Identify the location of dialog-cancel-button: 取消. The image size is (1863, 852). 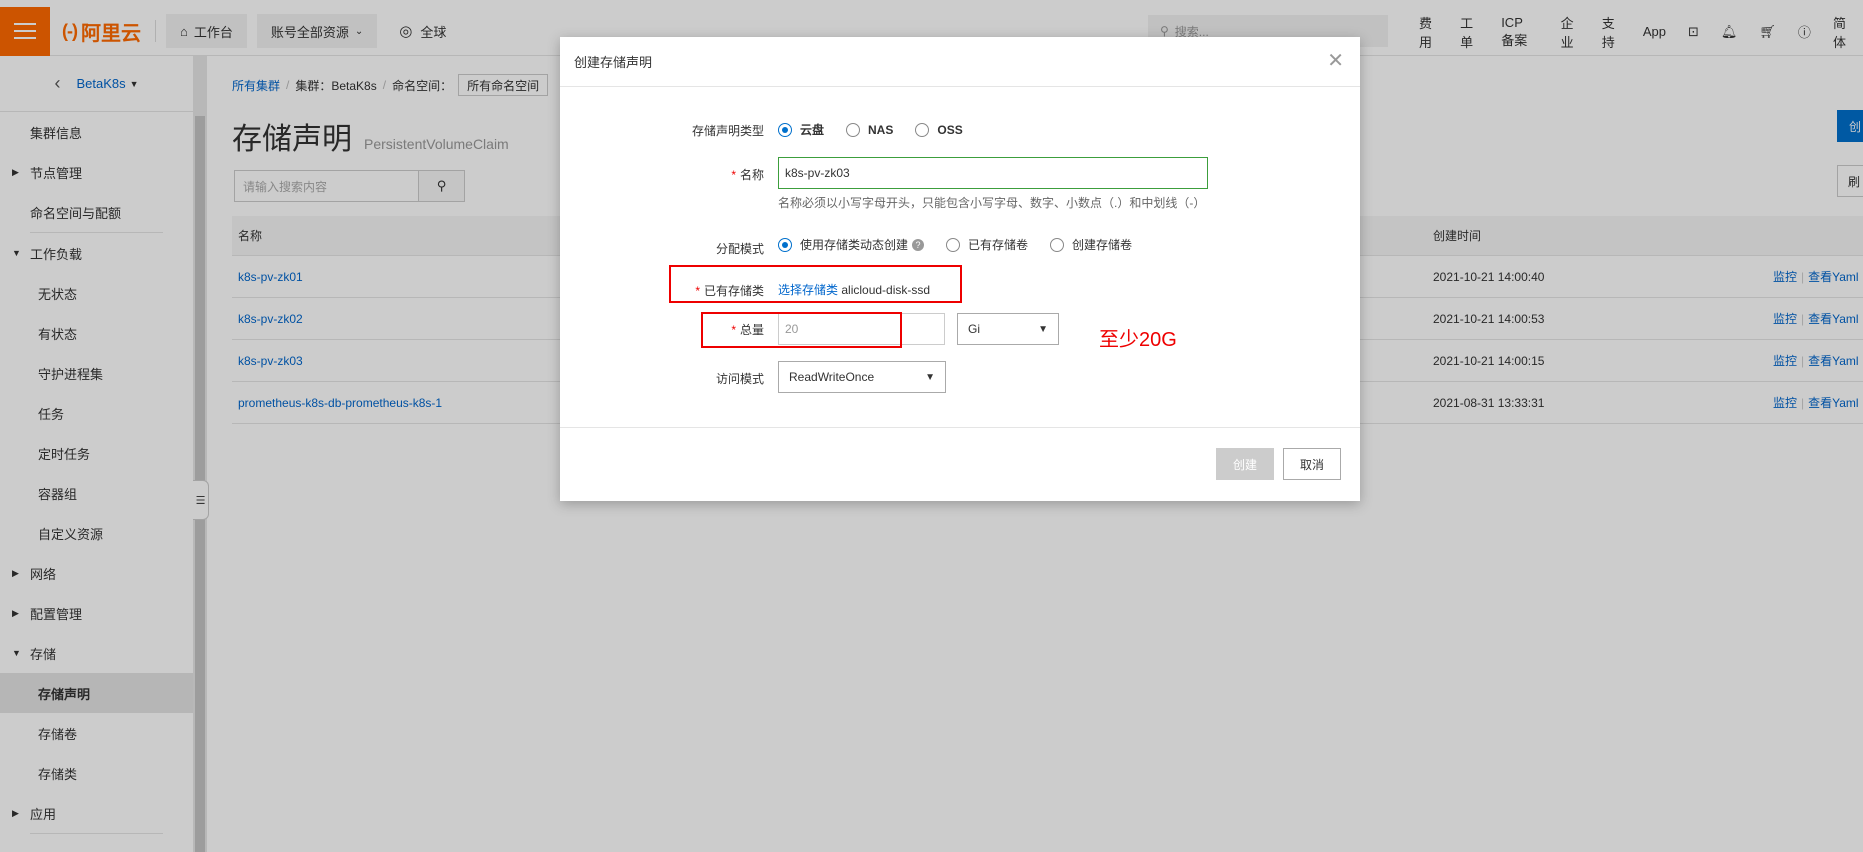
(1312, 464).